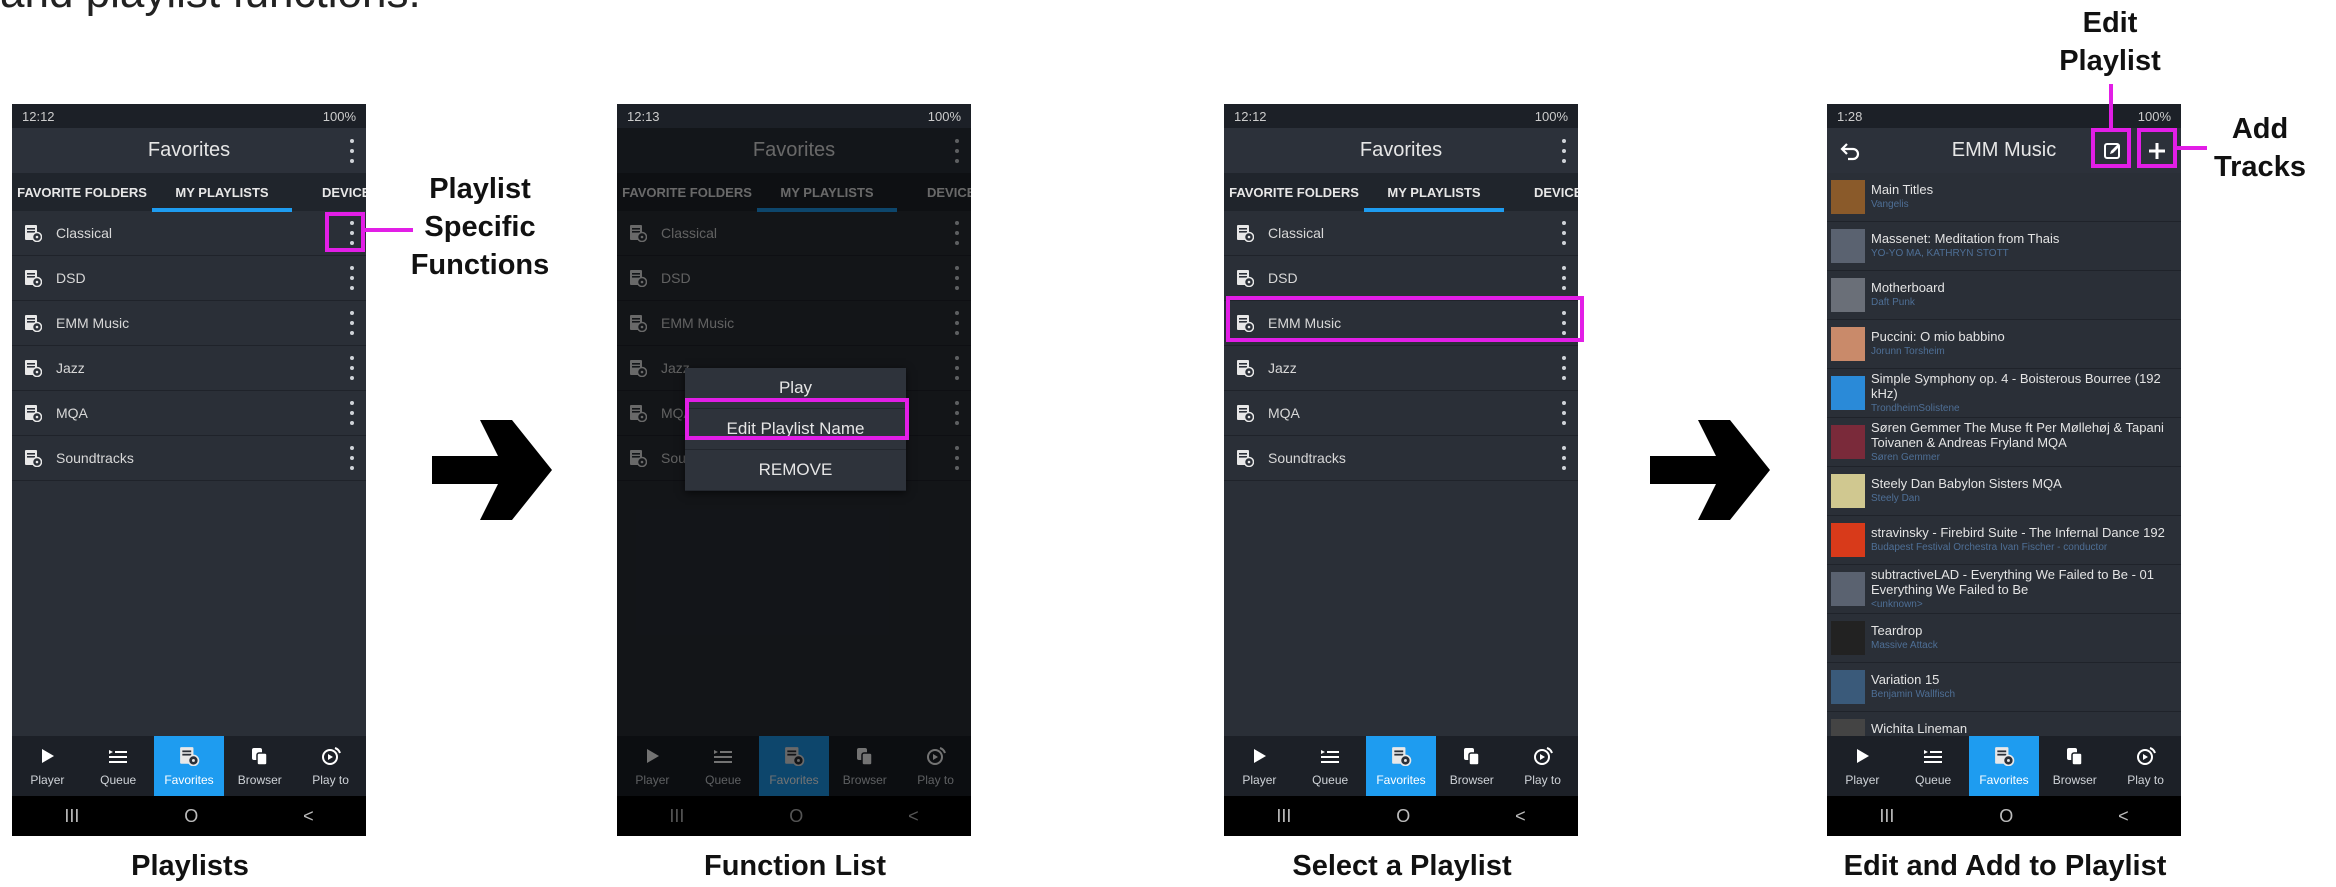 The image size is (2336, 887). I want to click on status-battery: 100%, so click(1551, 116).